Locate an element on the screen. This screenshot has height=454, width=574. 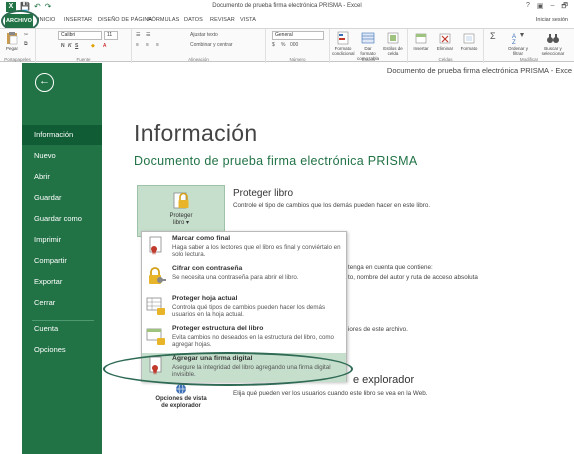
format-cells-button: Formato is located at coordinates (469, 41).